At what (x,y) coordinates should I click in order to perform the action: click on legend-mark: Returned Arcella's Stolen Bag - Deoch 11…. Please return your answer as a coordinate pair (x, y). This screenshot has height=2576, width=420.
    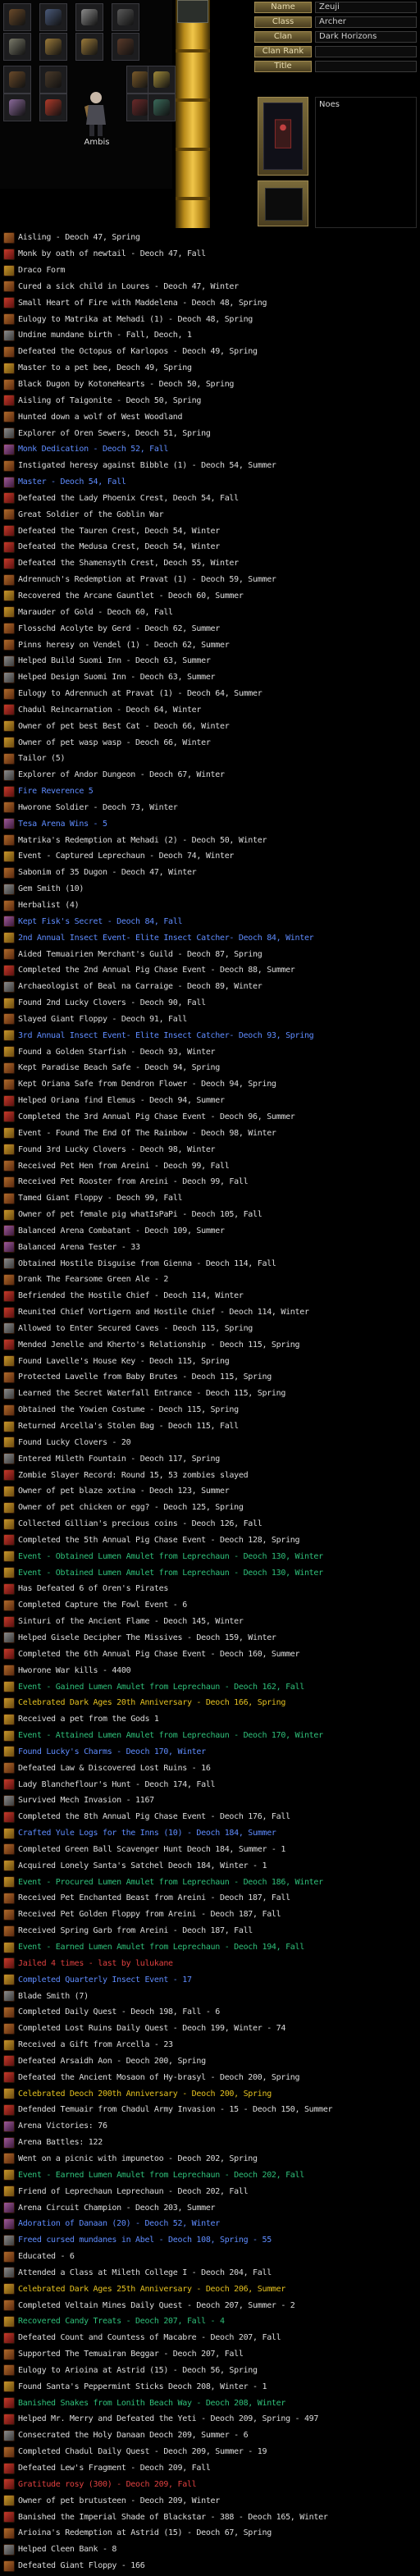
    Looking at the image, I should click on (210, 1426).